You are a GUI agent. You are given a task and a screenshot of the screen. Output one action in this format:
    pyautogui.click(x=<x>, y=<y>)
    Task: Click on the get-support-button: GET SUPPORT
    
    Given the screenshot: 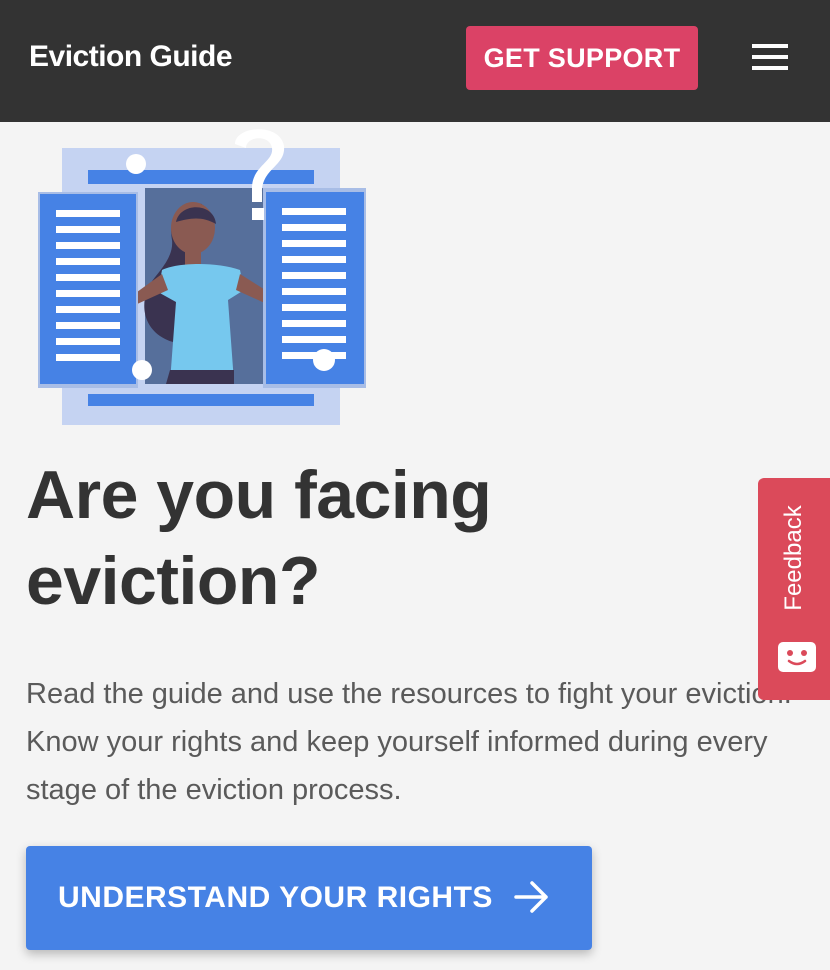 What is the action you would take?
    pyautogui.click(x=582, y=58)
    